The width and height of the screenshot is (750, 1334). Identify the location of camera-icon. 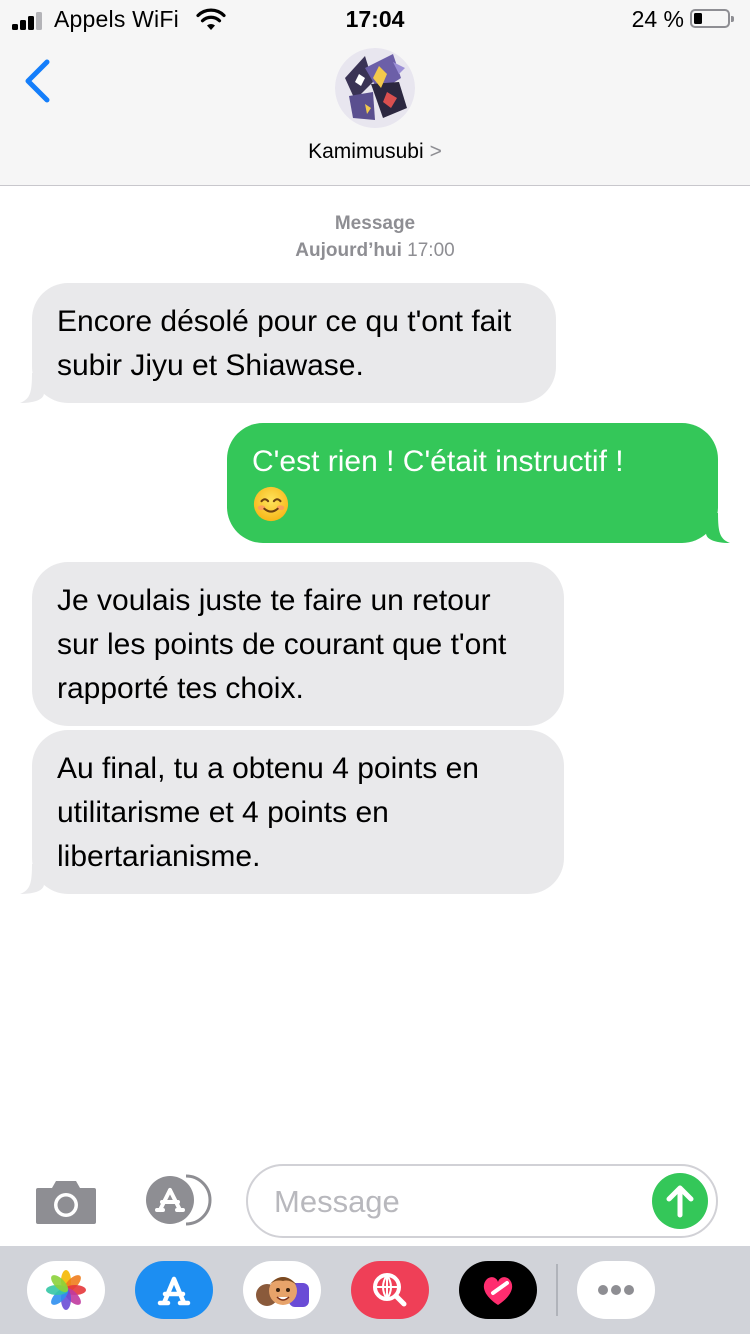
(66, 1202).